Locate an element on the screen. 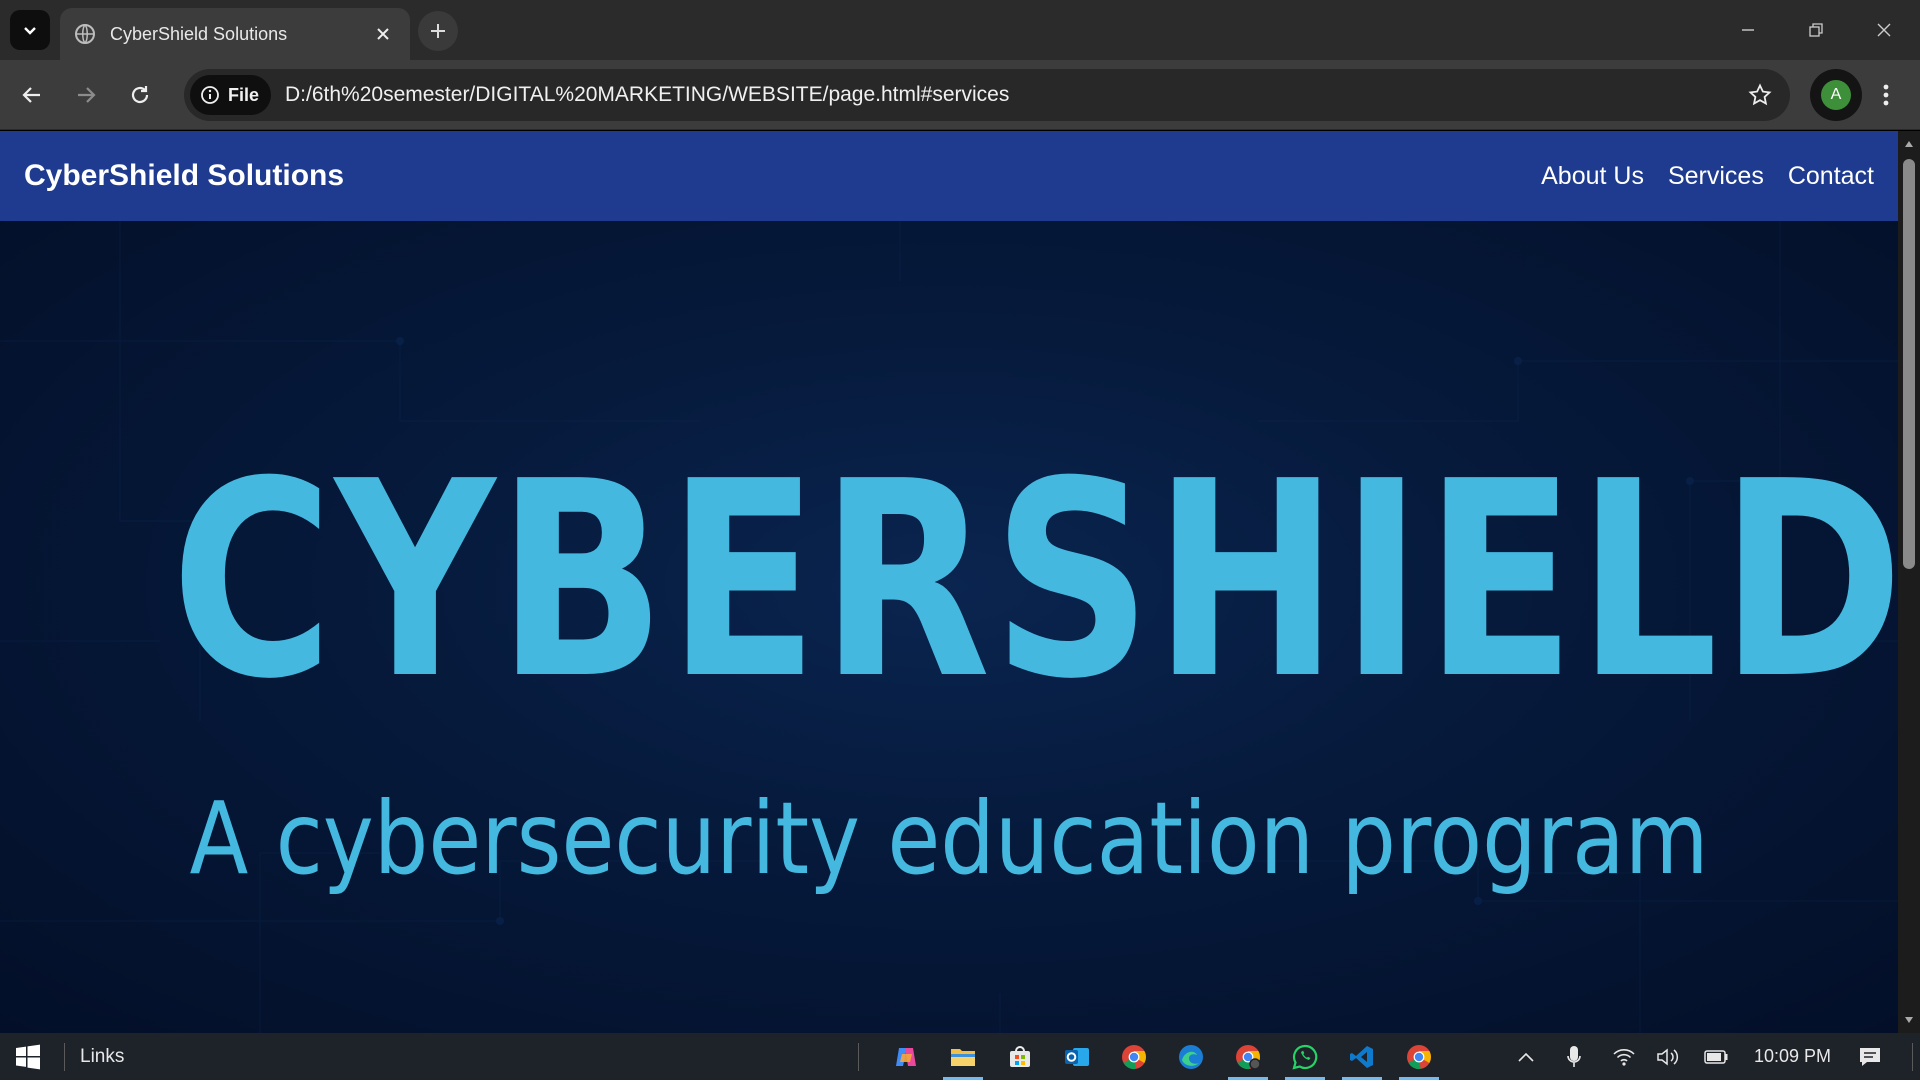  avatar: A is located at coordinates (1836, 95).